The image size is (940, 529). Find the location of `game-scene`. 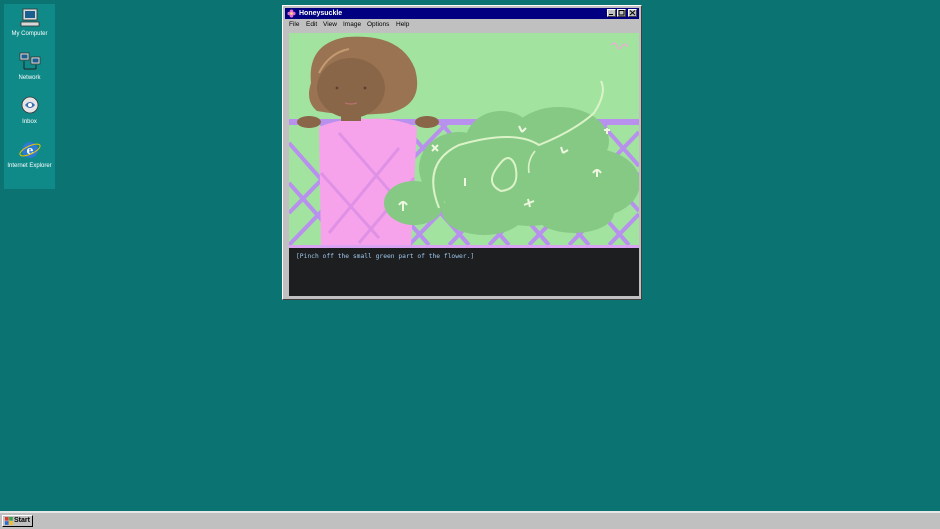

game-scene is located at coordinates (464, 139).